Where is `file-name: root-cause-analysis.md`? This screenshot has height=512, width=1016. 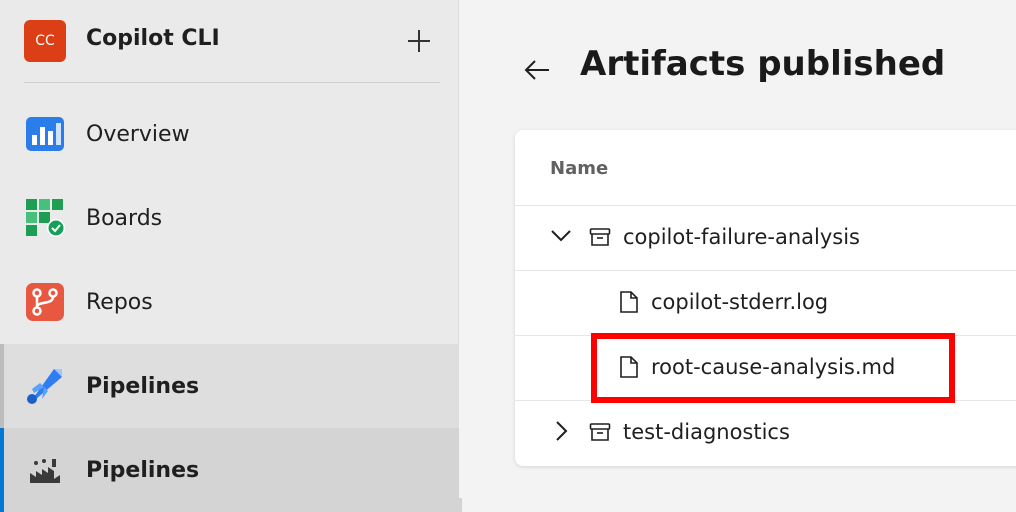 file-name: root-cause-analysis.md is located at coordinates (773, 367).